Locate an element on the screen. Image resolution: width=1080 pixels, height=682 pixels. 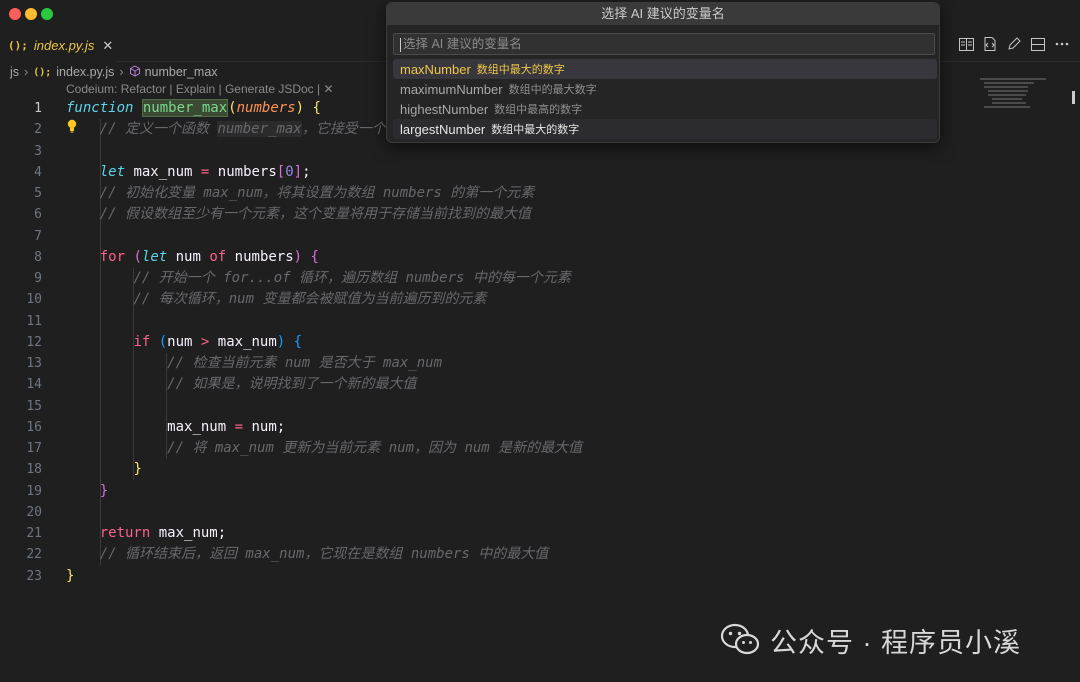
code-line: 18 } is located at coordinates (487, 469).